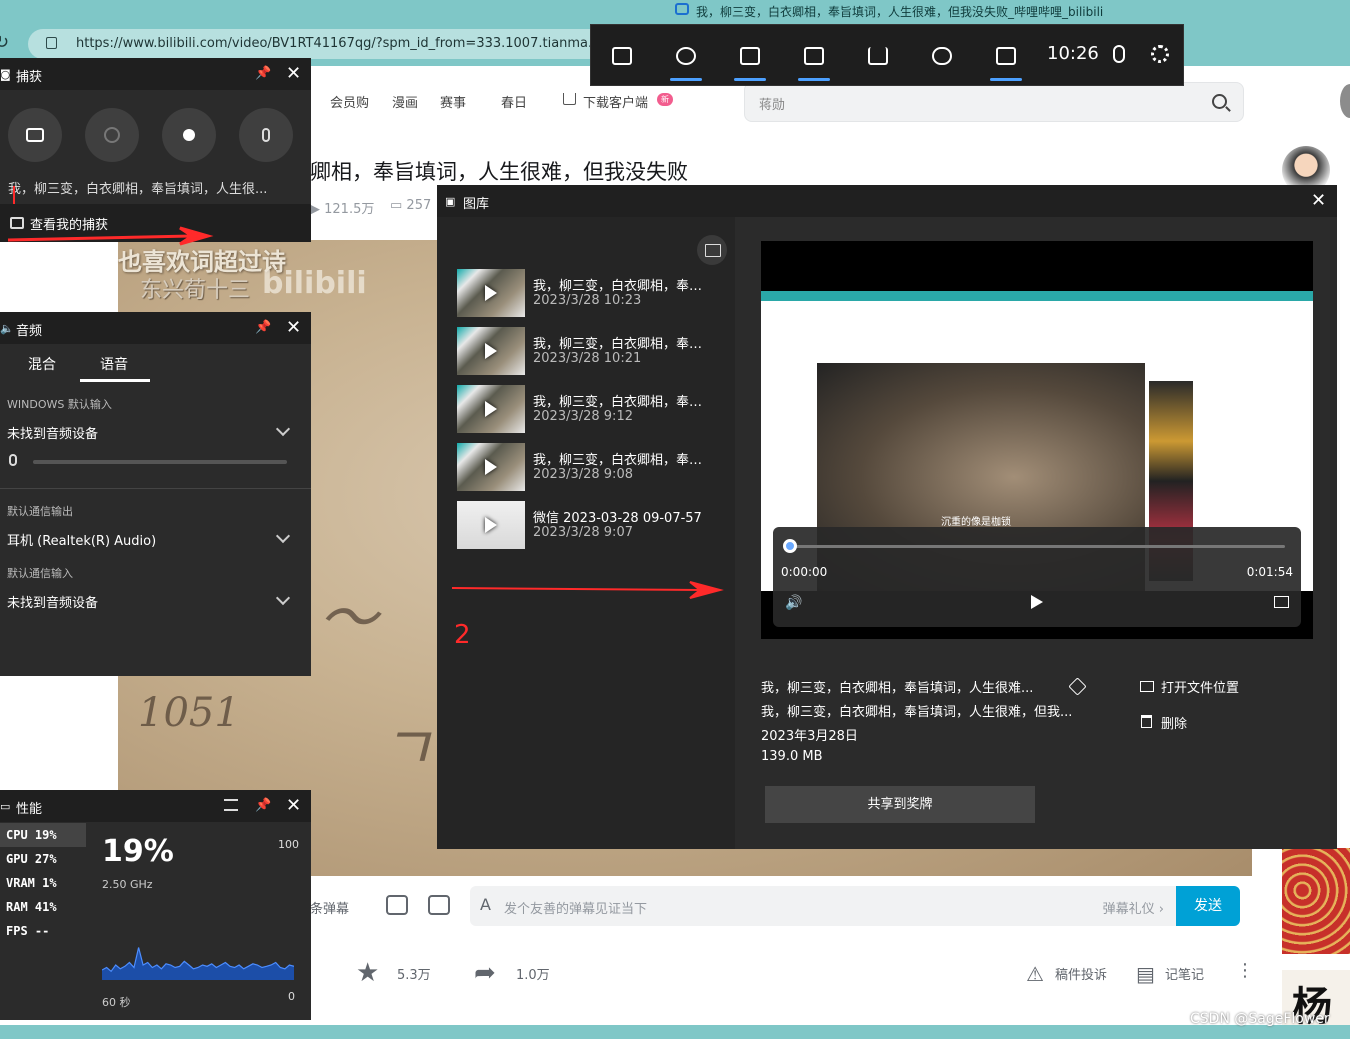 The width and height of the screenshot is (1350, 1039). I want to click on search-input: 蒋勋, so click(772, 103).